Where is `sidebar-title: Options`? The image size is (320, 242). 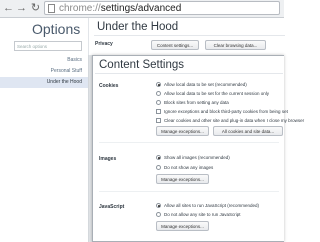
sidebar-title: Options is located at coordinates (56, 29).